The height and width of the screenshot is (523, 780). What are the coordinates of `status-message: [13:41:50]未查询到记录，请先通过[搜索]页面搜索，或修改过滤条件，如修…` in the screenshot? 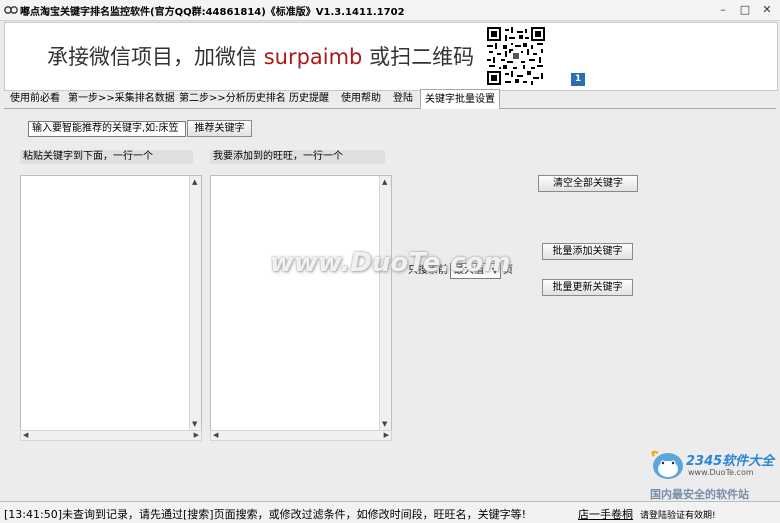 It's located at (265, 514).